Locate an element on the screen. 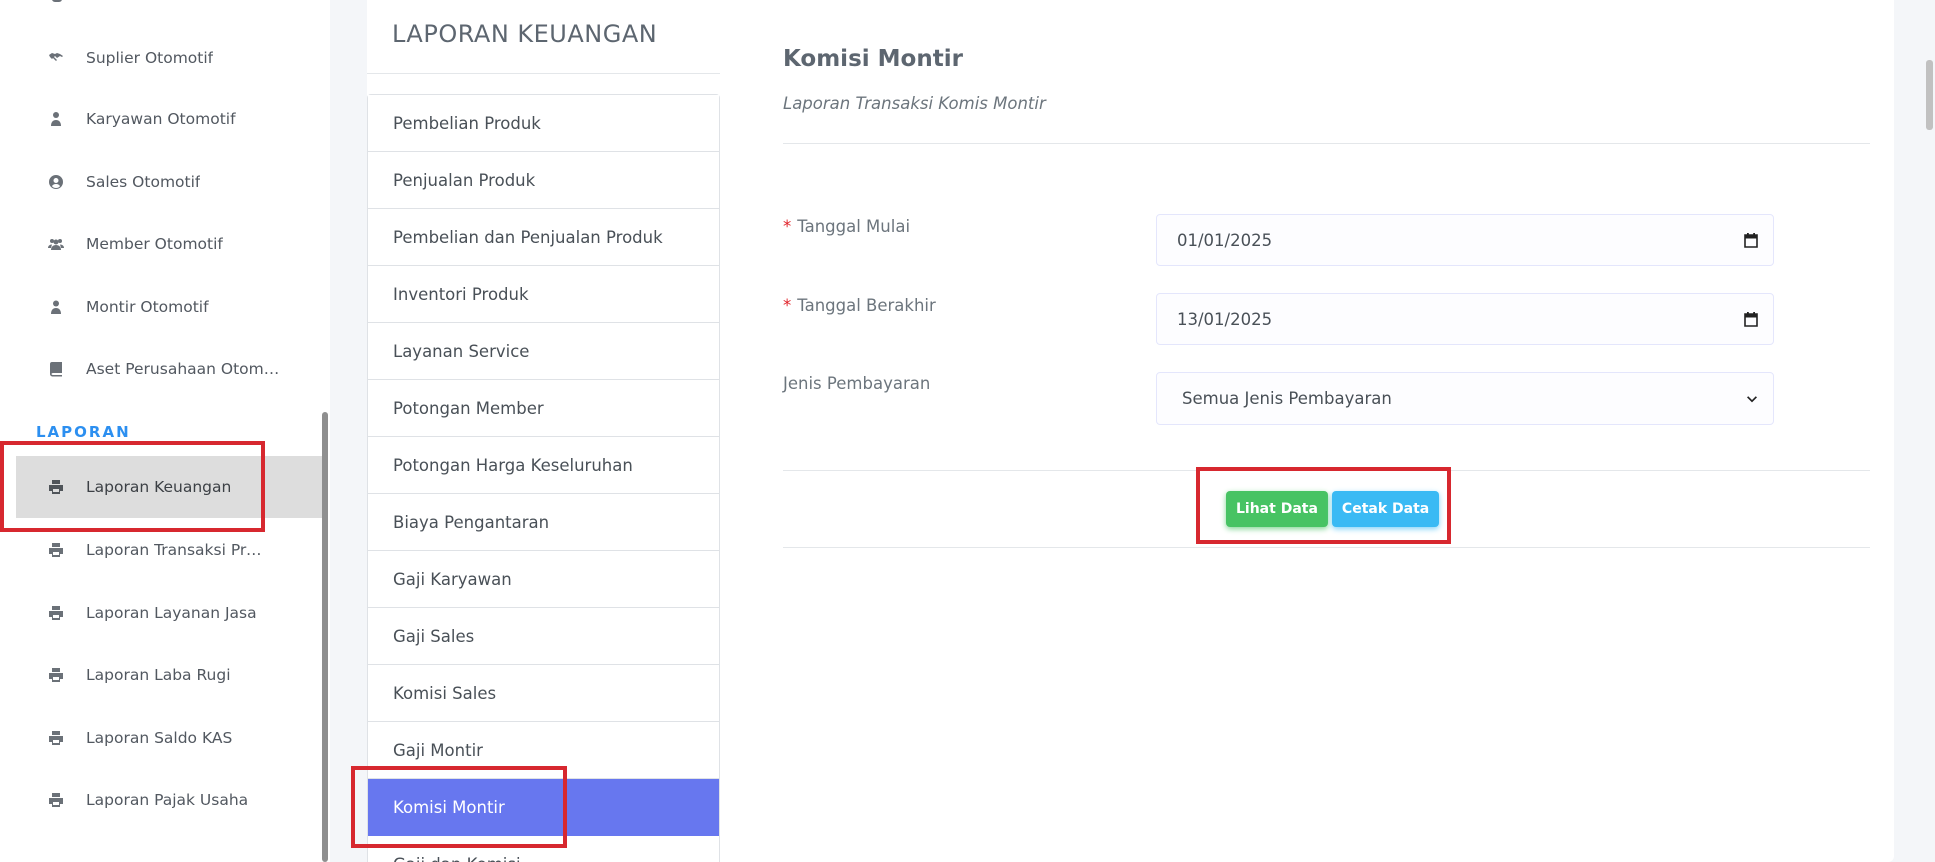  page-title: Komisi Montir is located at coordinates (873, 59).